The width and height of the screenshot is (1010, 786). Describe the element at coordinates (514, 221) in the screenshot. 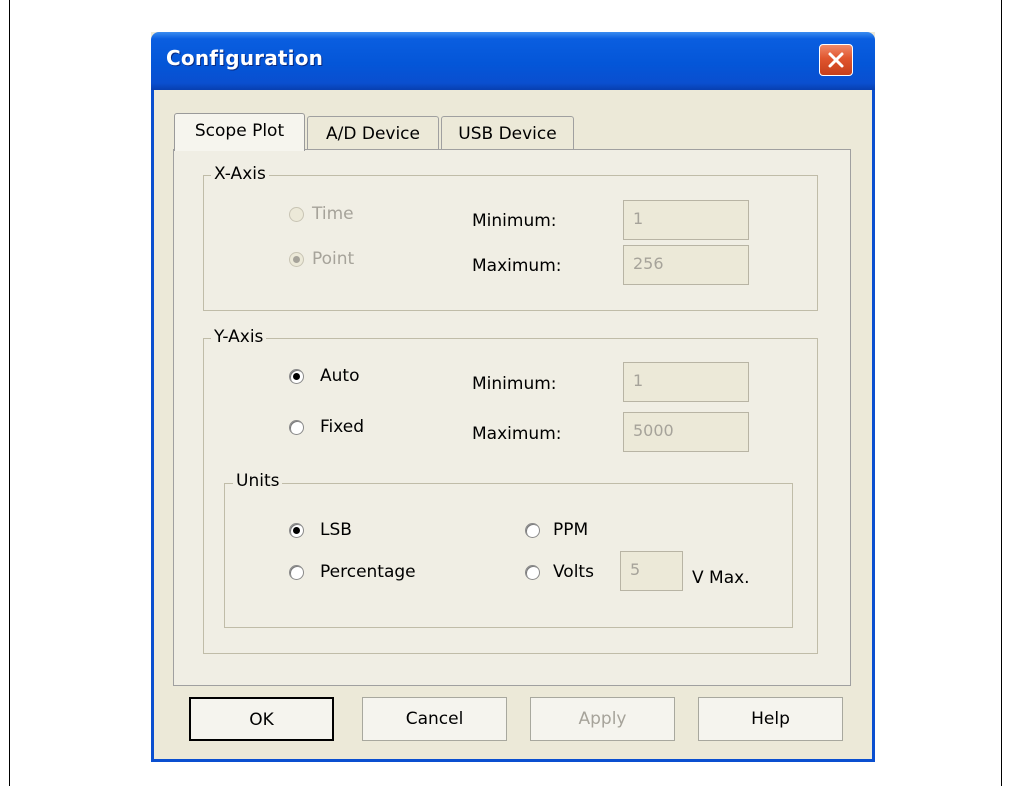

I see `x-min-label: Minimum:` at that location.